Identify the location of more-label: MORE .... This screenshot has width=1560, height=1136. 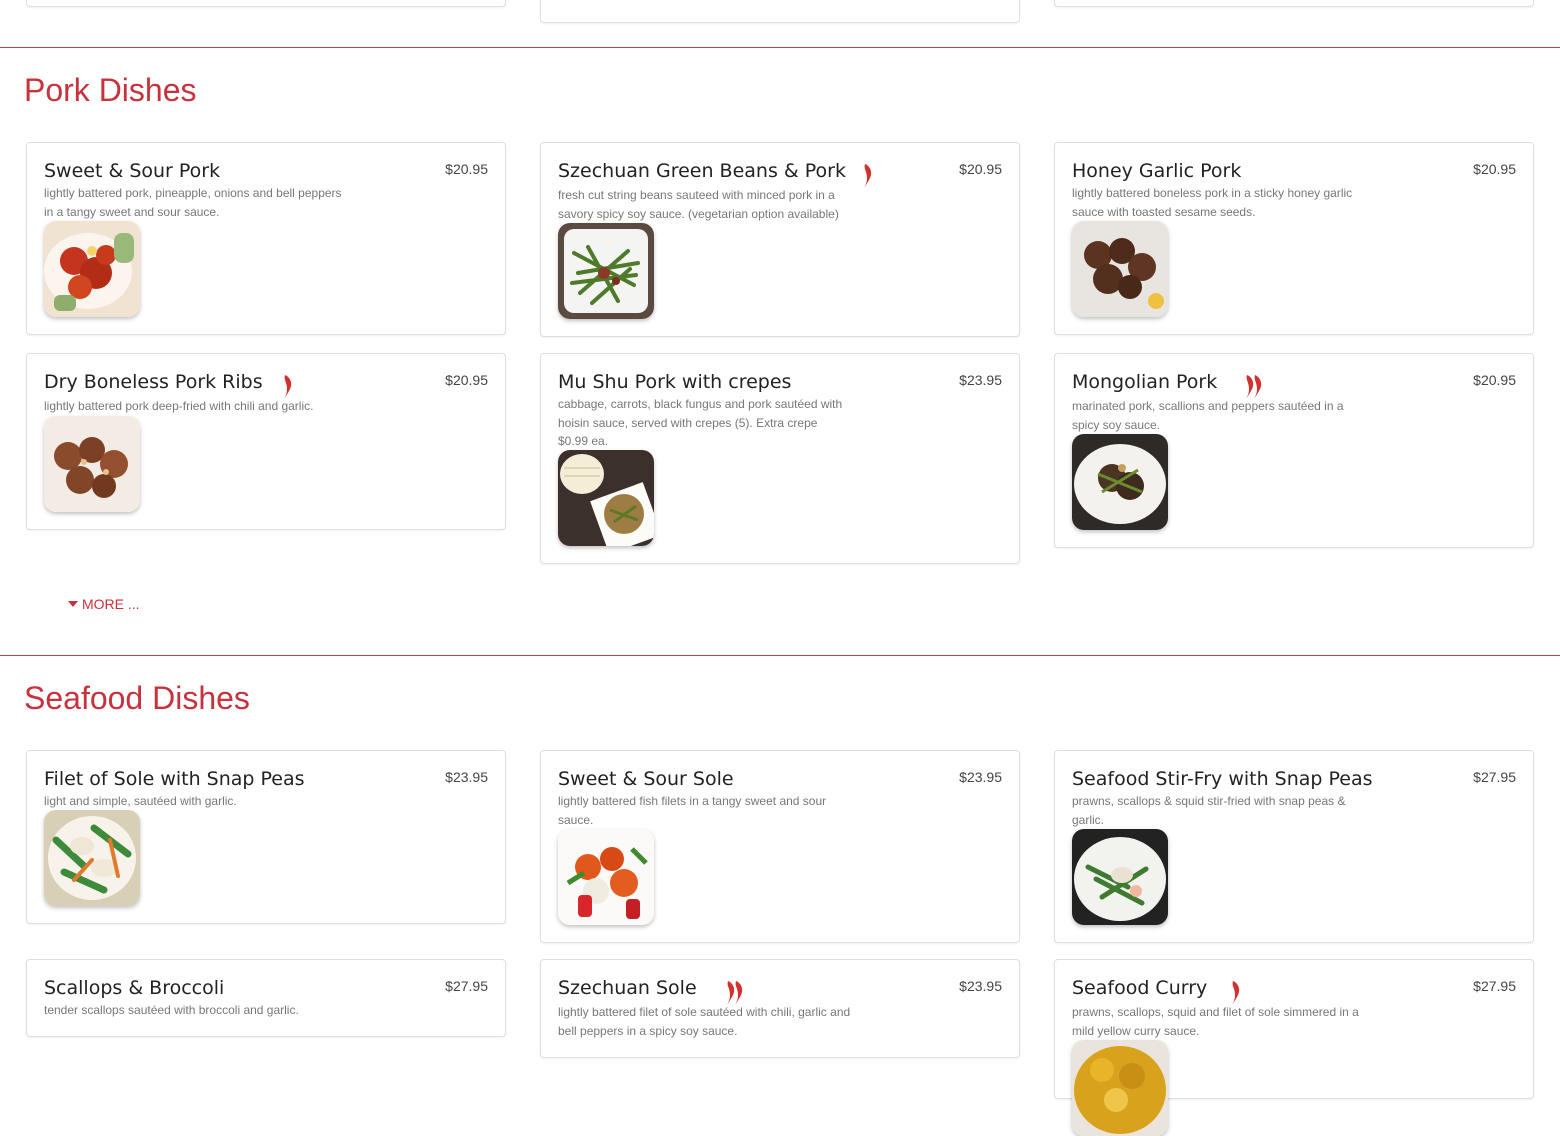
(111, 604).